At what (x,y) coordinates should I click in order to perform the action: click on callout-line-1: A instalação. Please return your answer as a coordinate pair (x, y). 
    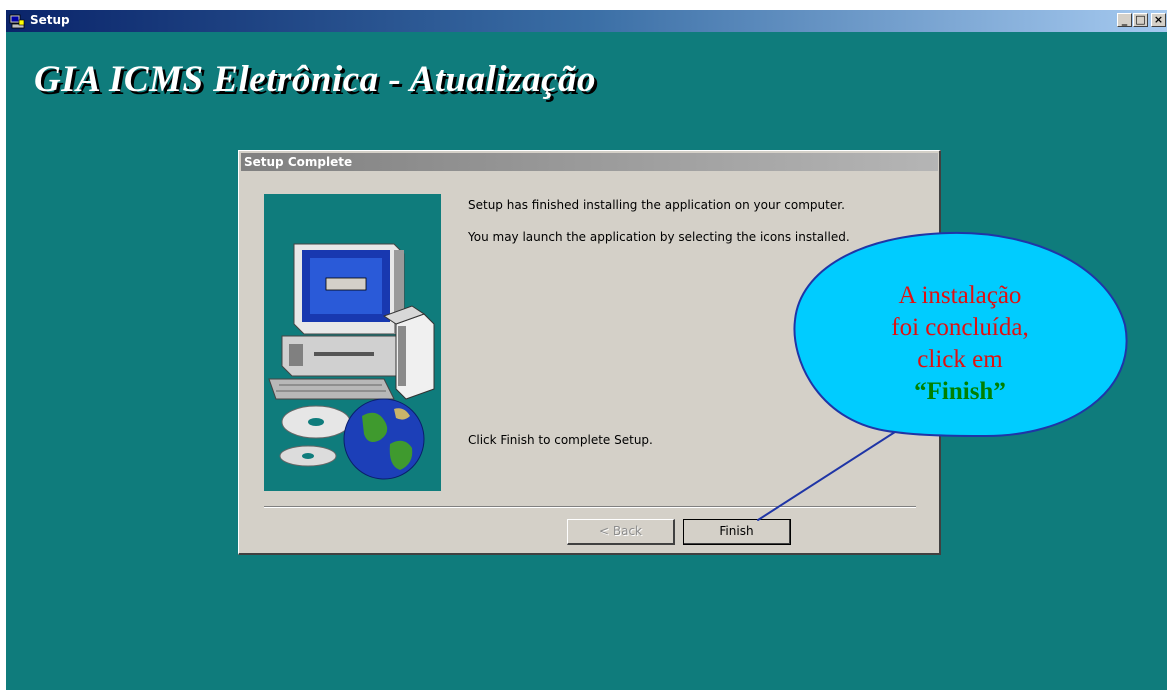
    Looking at the image, I should click on (960, 295).